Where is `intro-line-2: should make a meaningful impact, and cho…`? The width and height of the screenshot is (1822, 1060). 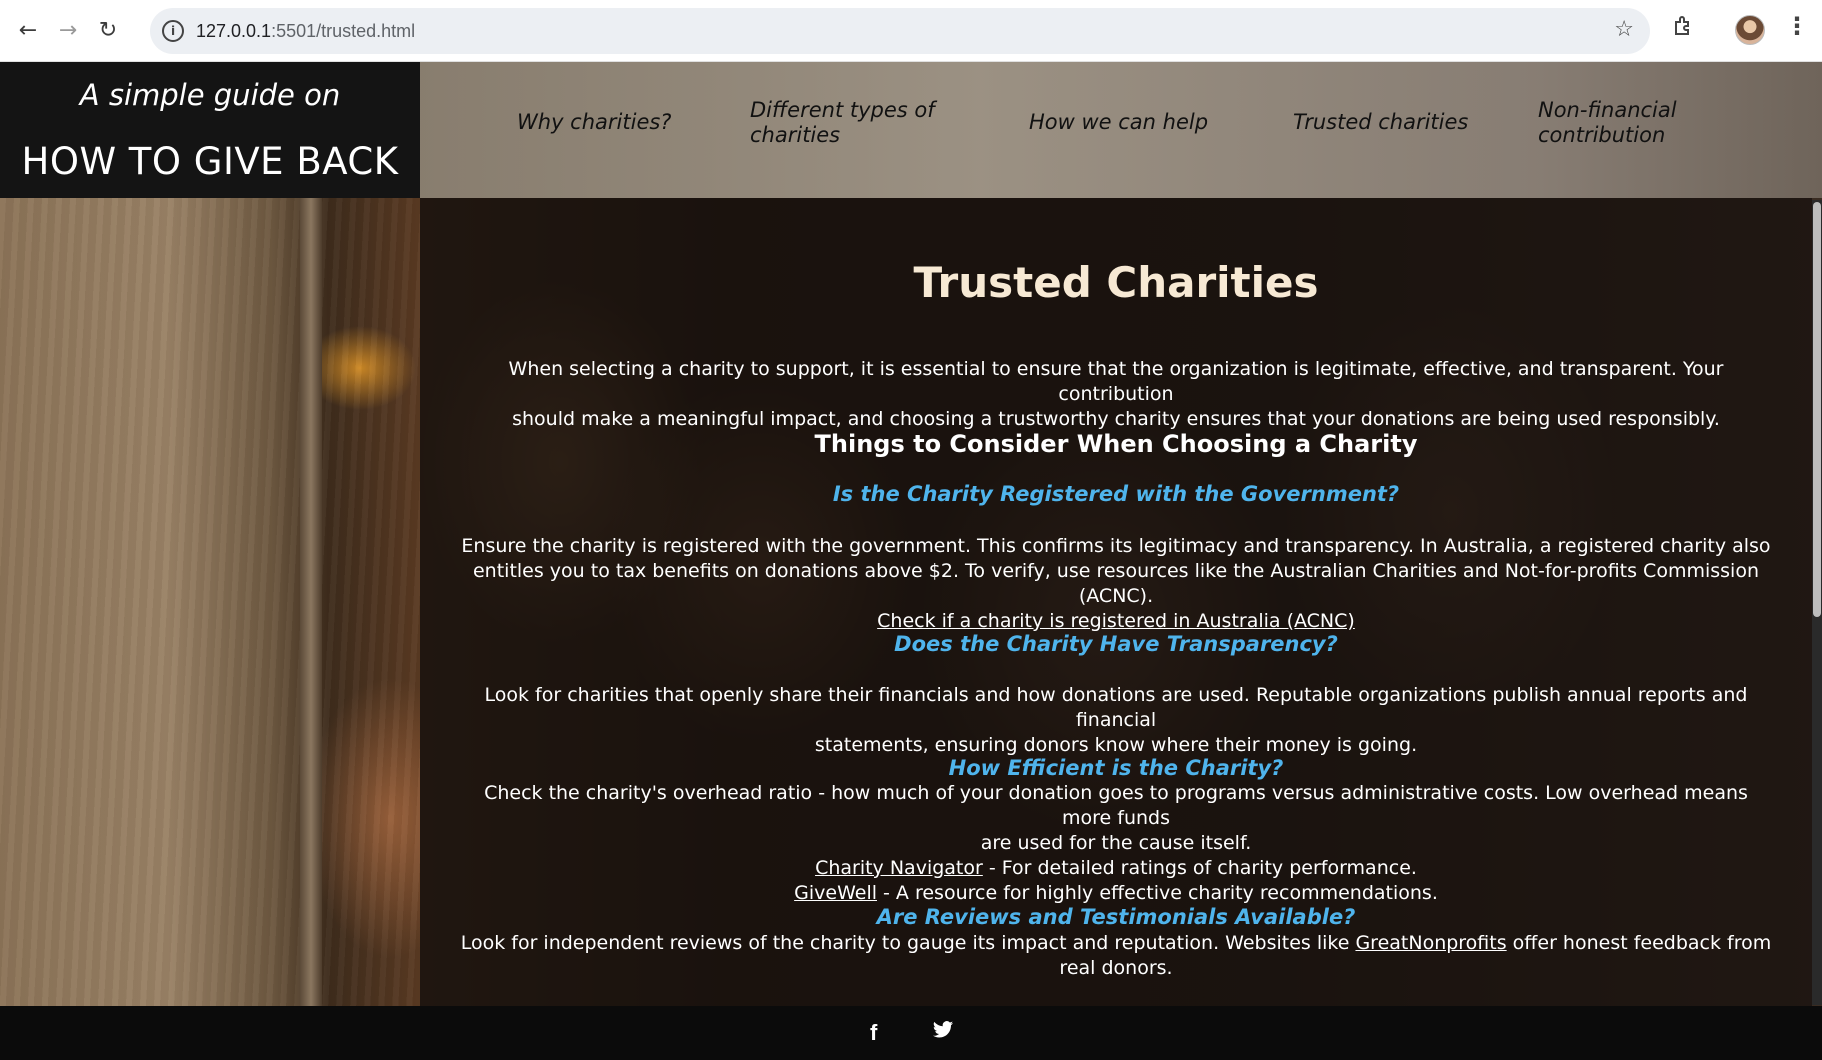
intro-line-2: should make a meaningful impact, and cho… is located at coordinates (1116, 419).